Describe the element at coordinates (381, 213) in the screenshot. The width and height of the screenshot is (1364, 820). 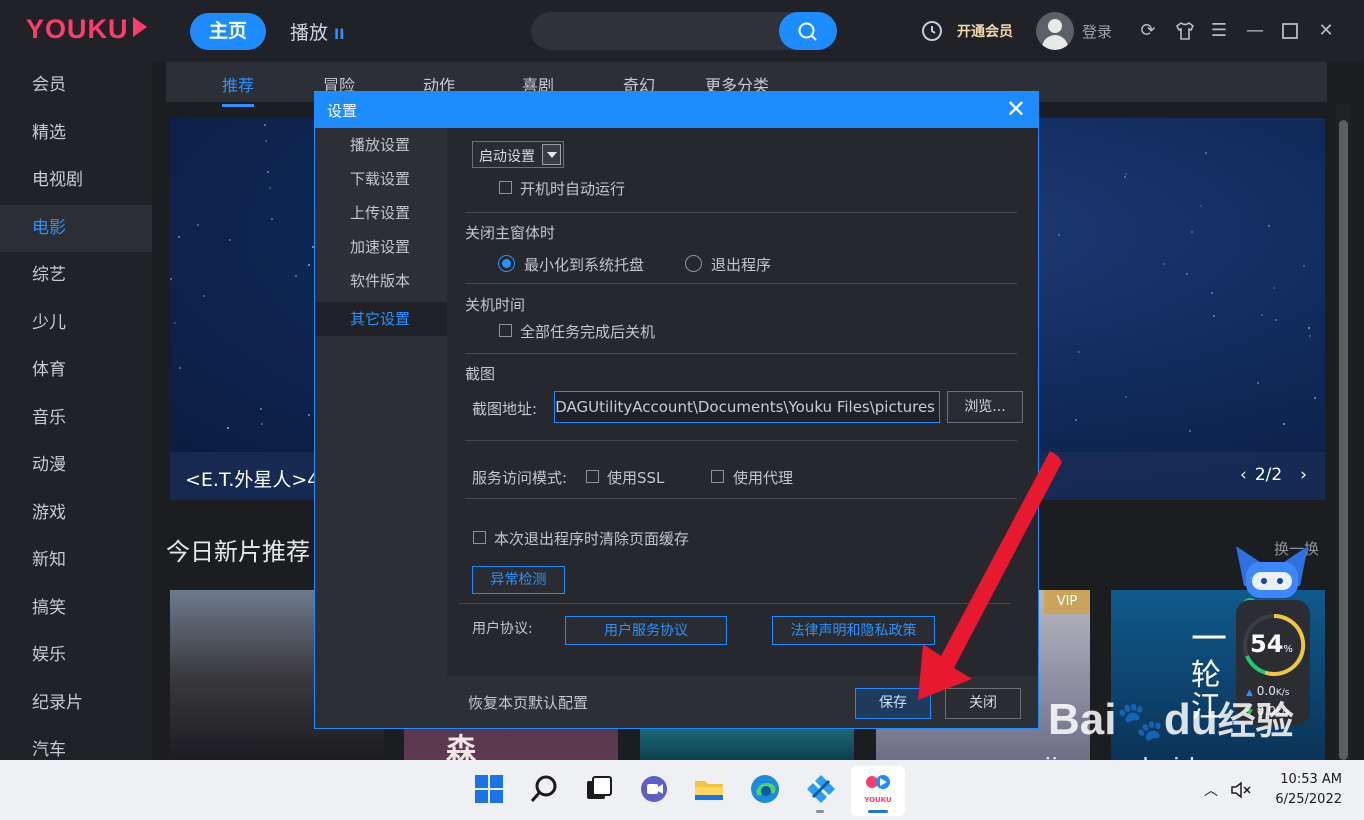
I see `settings-nav-item: 上传设置` at that location.